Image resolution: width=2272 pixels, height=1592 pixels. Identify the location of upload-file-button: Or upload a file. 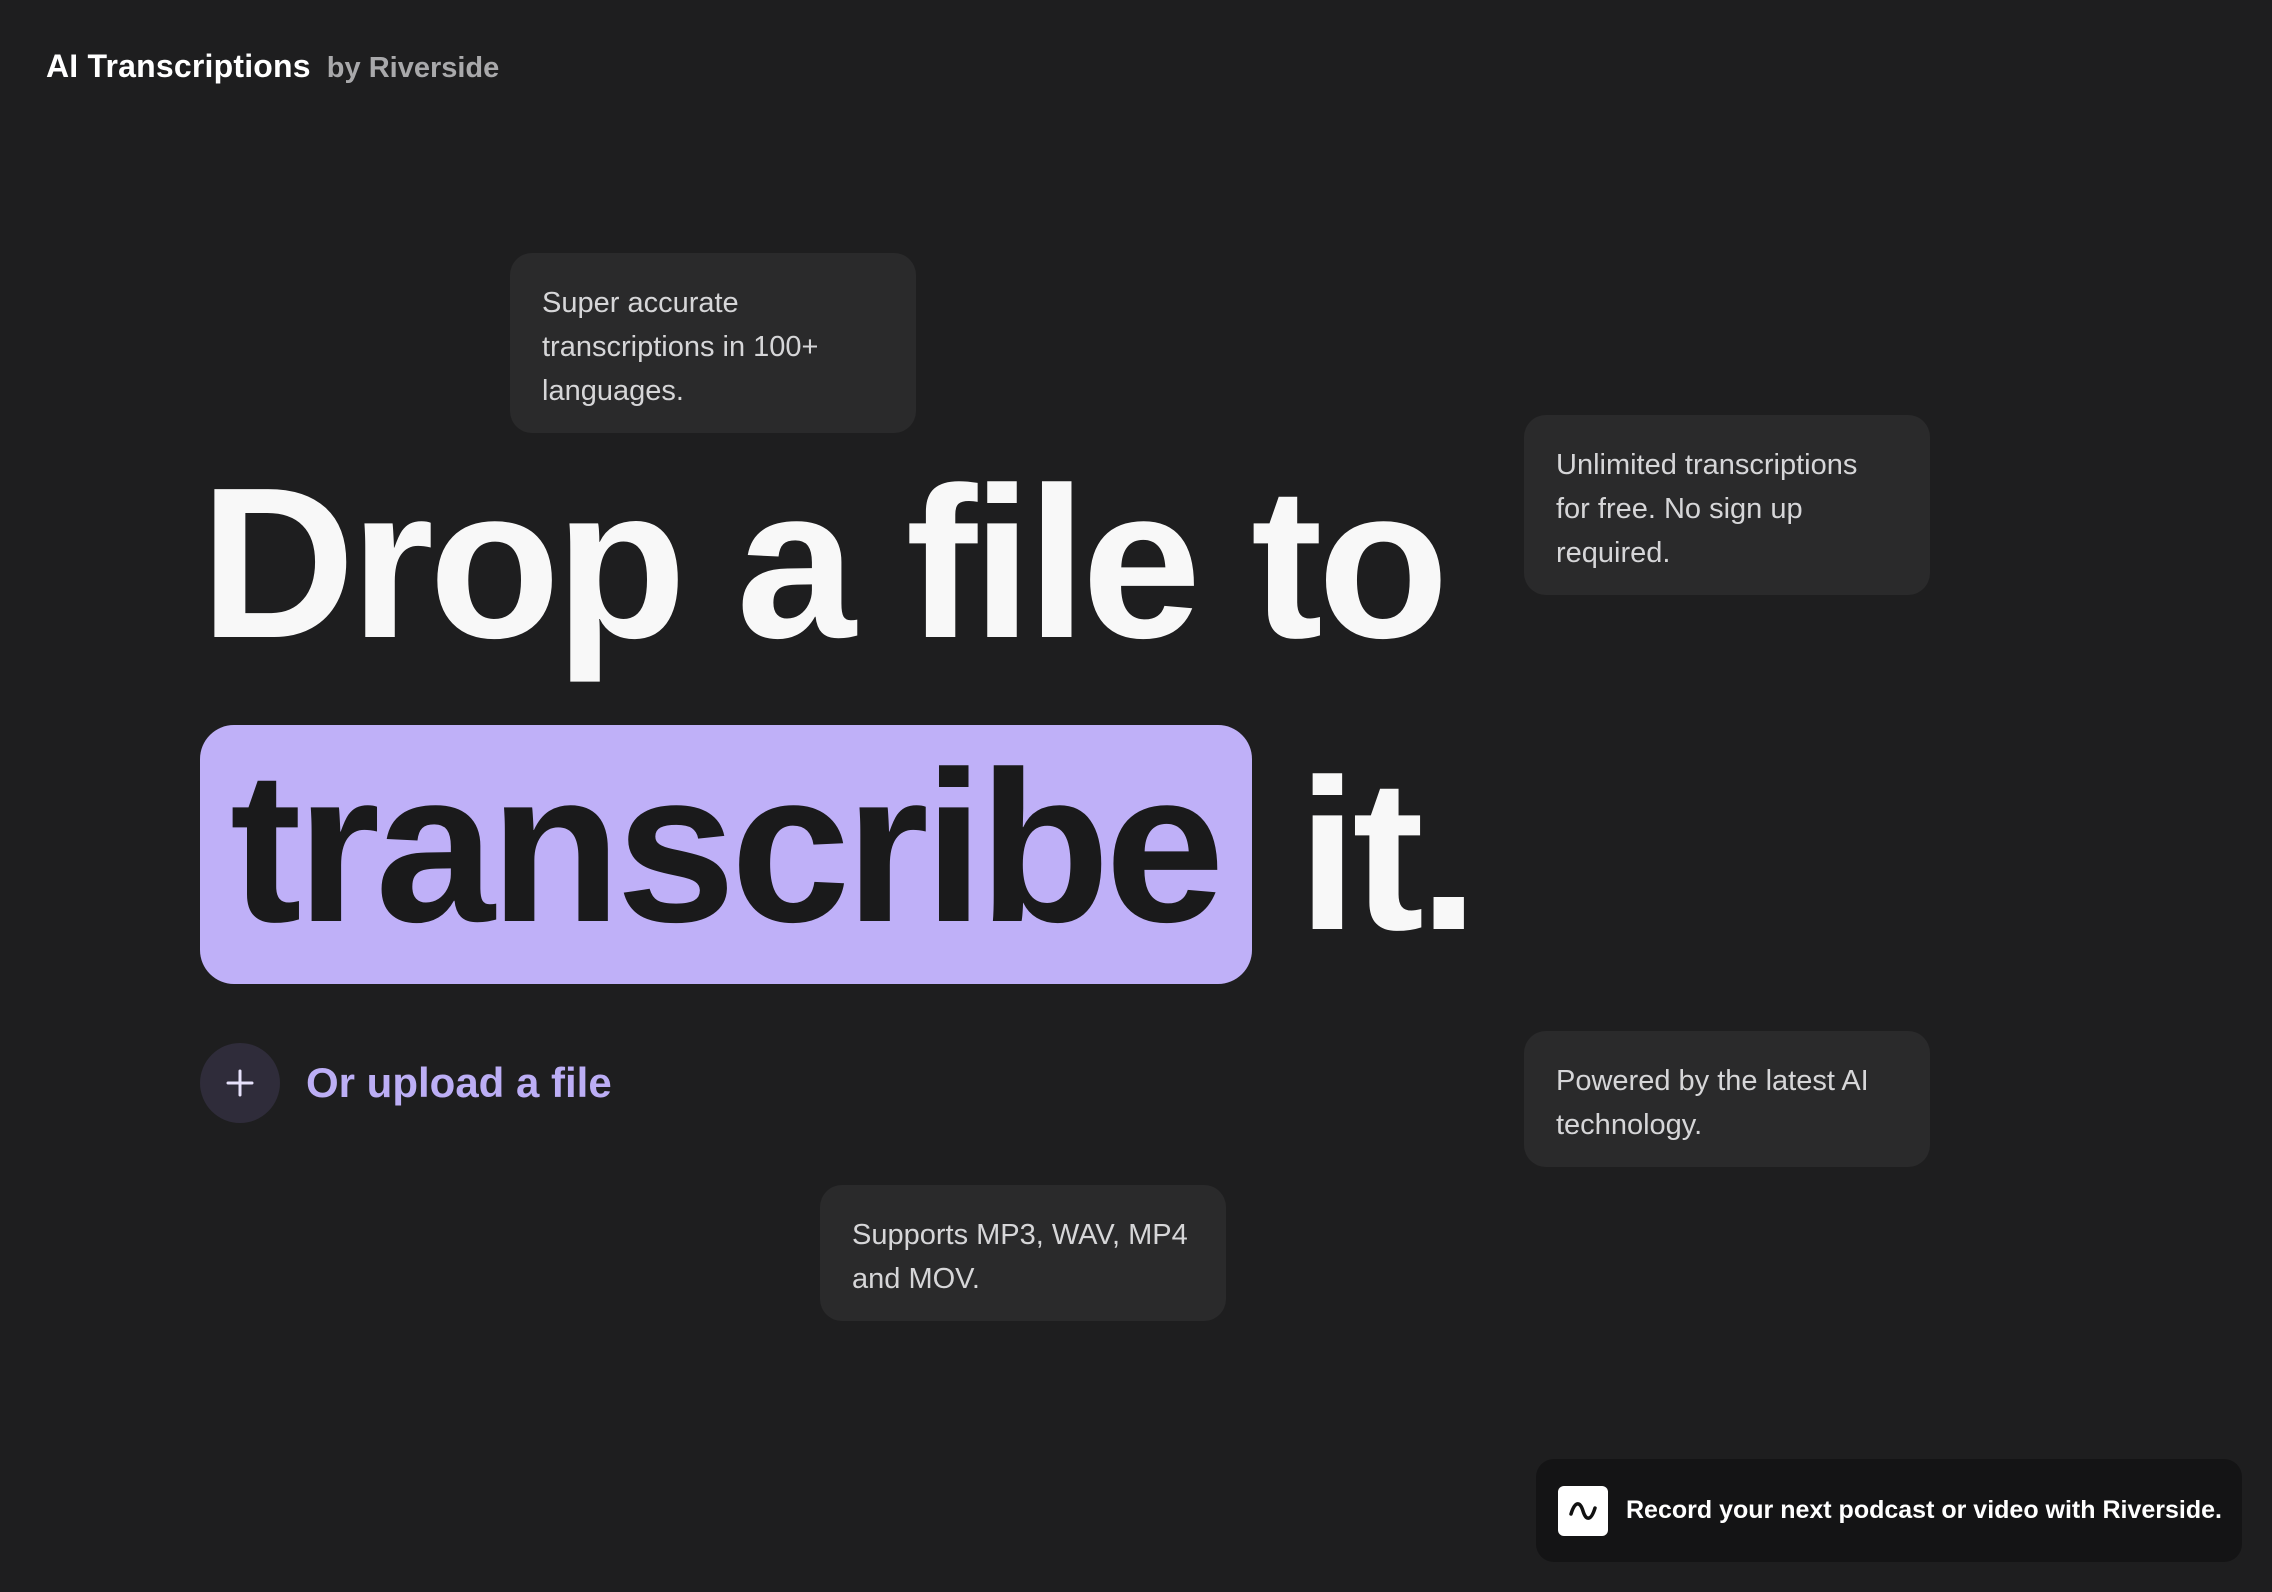
(406, 1083).